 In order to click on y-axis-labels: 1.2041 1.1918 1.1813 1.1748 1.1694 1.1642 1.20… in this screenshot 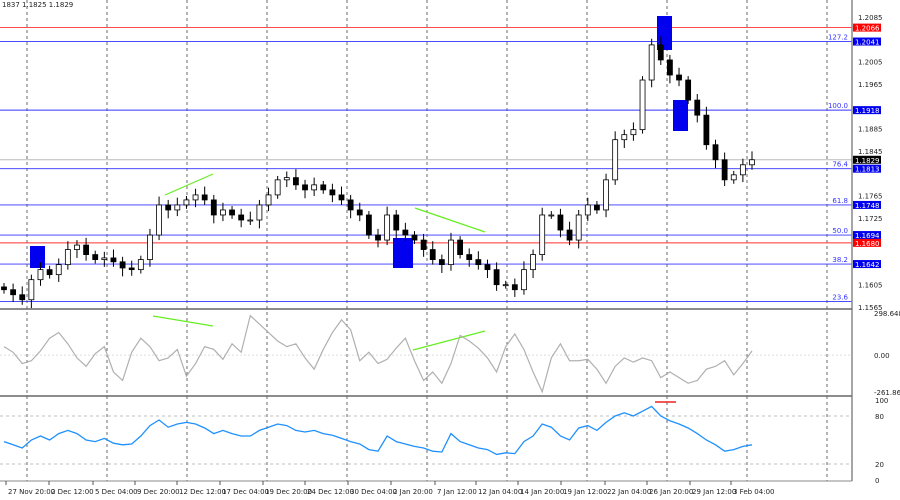, I will do `click(876, 249)`.